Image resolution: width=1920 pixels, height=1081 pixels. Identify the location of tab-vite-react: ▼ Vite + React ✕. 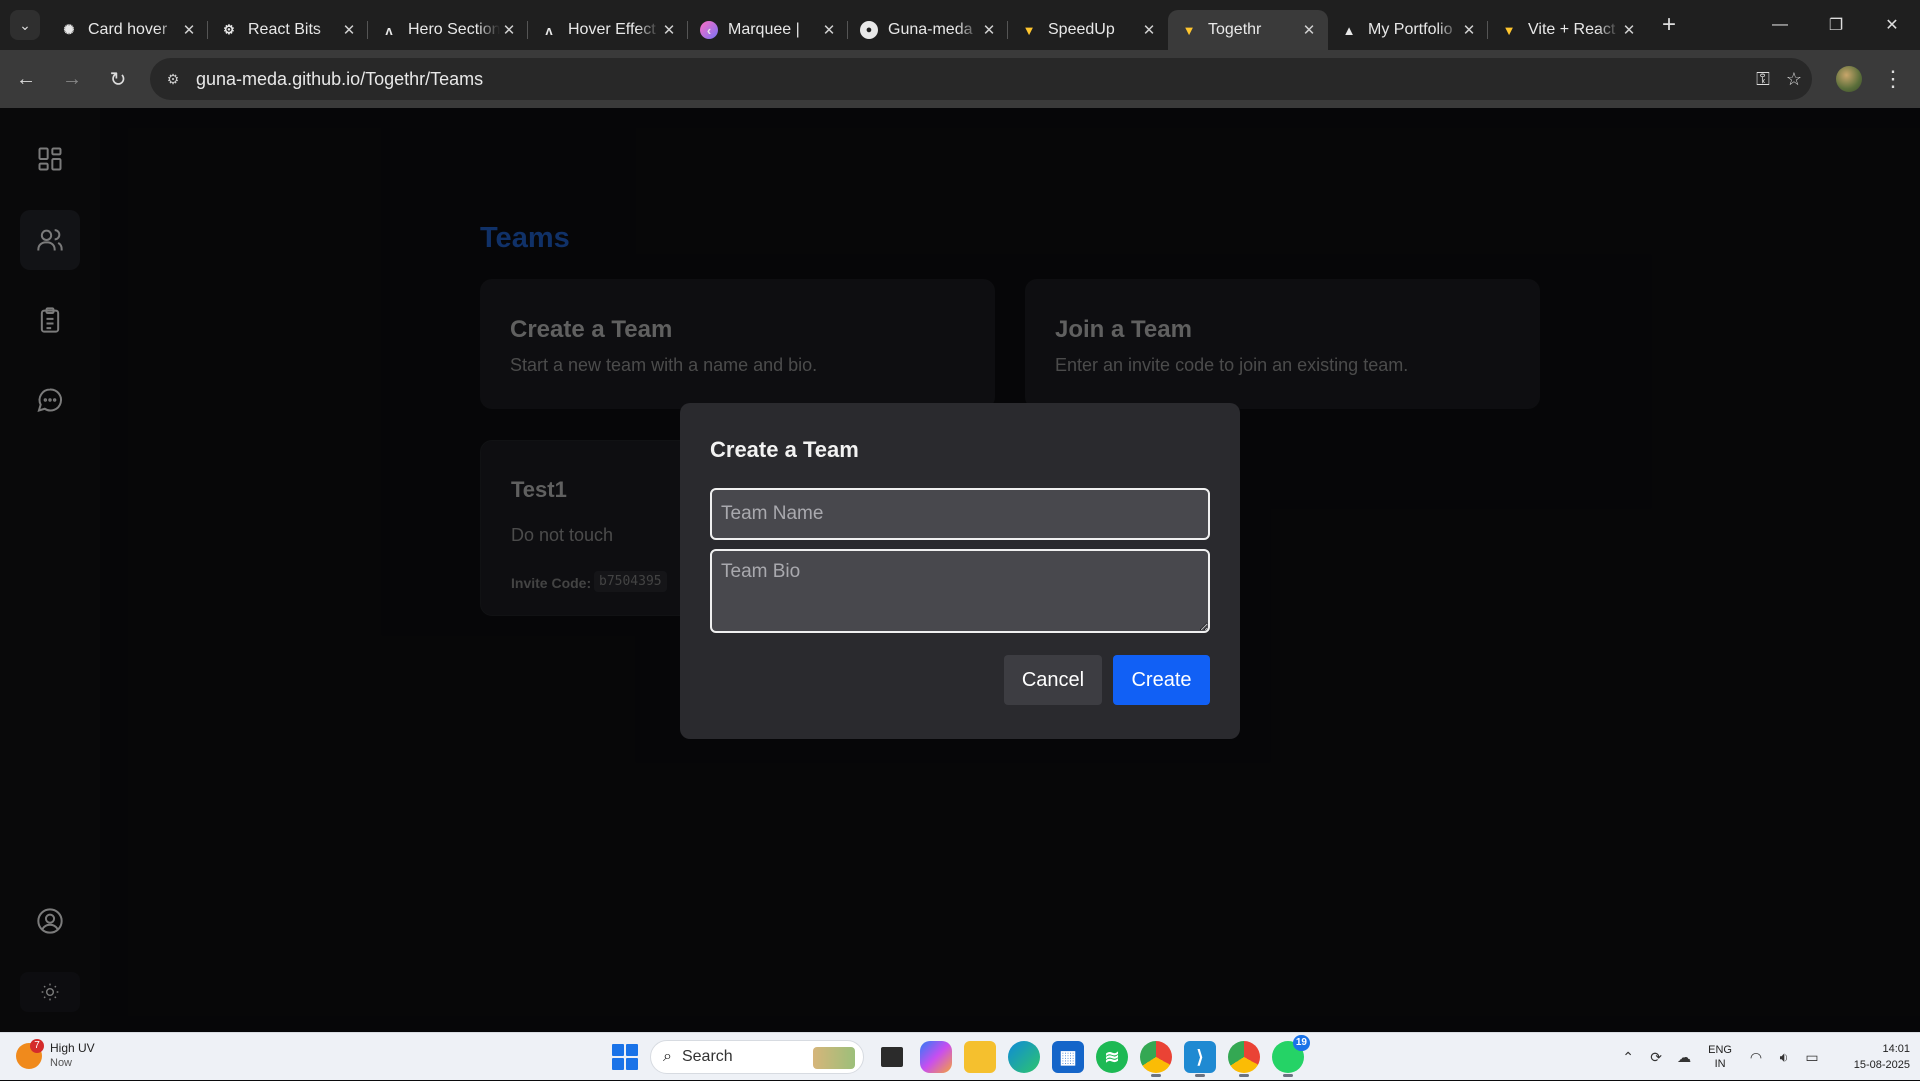
(1568, 30).